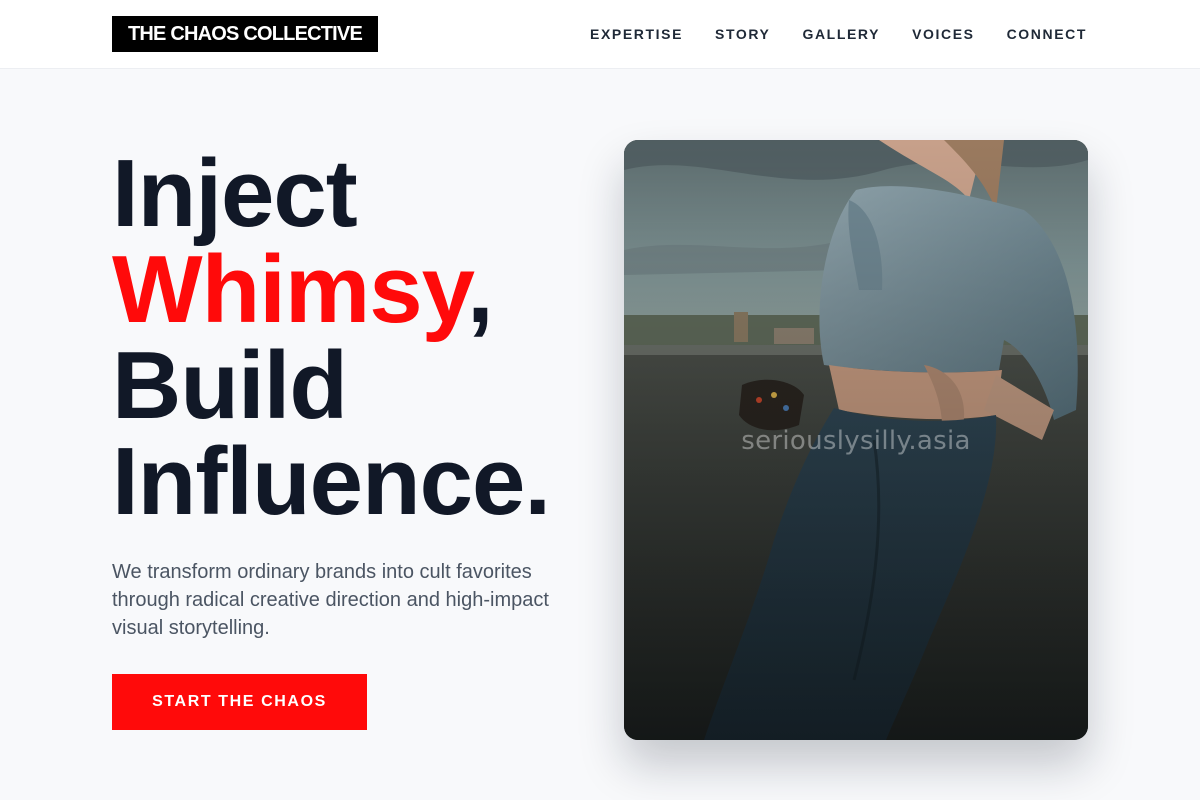 This screenshot has height=800, width=1200. What do you see at coordinates (230, 385) in the screenshot?
I see `headline-line-3: Build` at bounding box center [230, 385].